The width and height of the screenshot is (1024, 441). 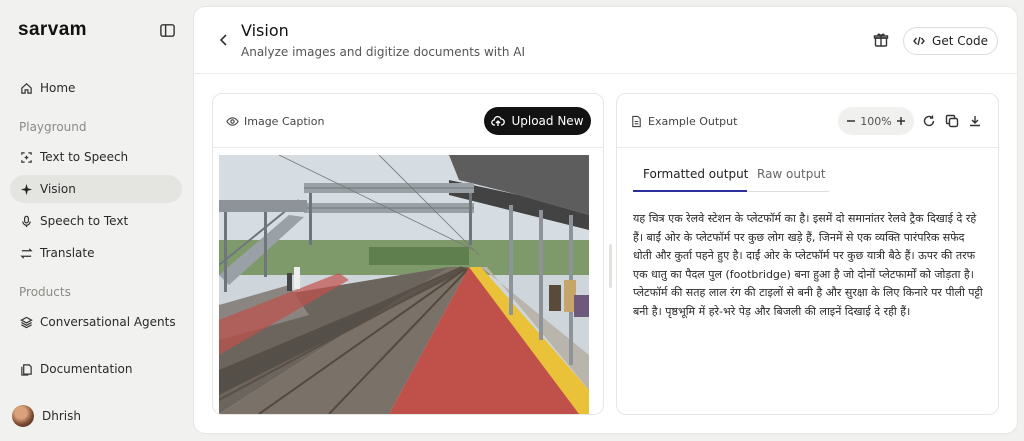 I want to click on image-caption-label: Image Caption, so click(x=275, y=121).